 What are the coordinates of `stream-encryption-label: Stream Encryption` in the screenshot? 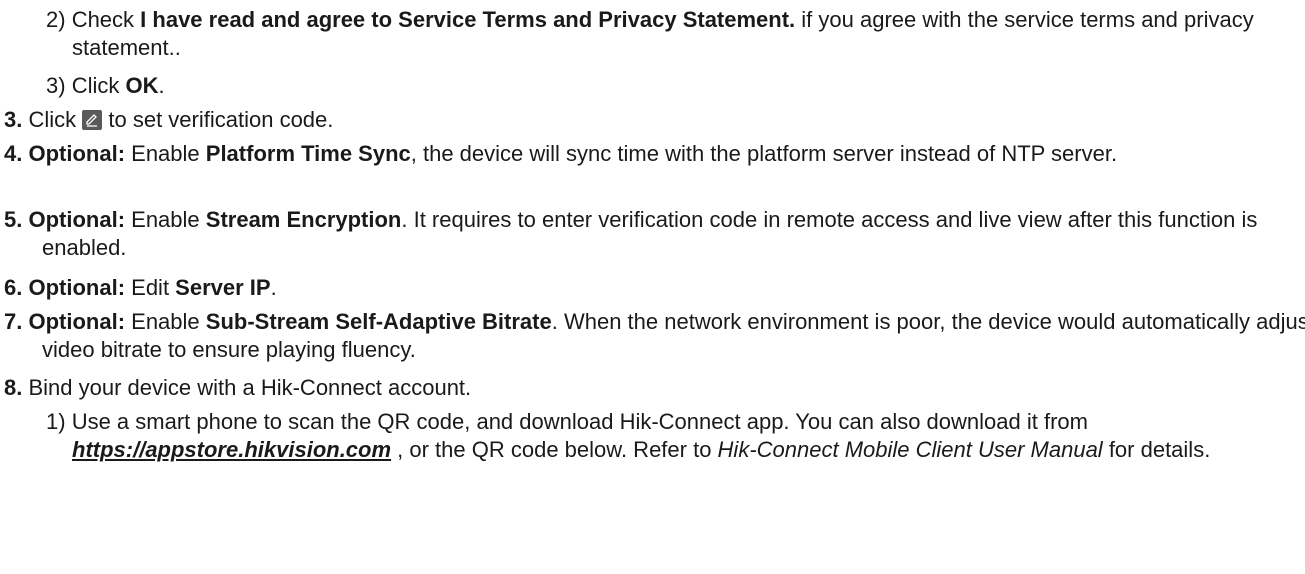 It's located at (303, 219).